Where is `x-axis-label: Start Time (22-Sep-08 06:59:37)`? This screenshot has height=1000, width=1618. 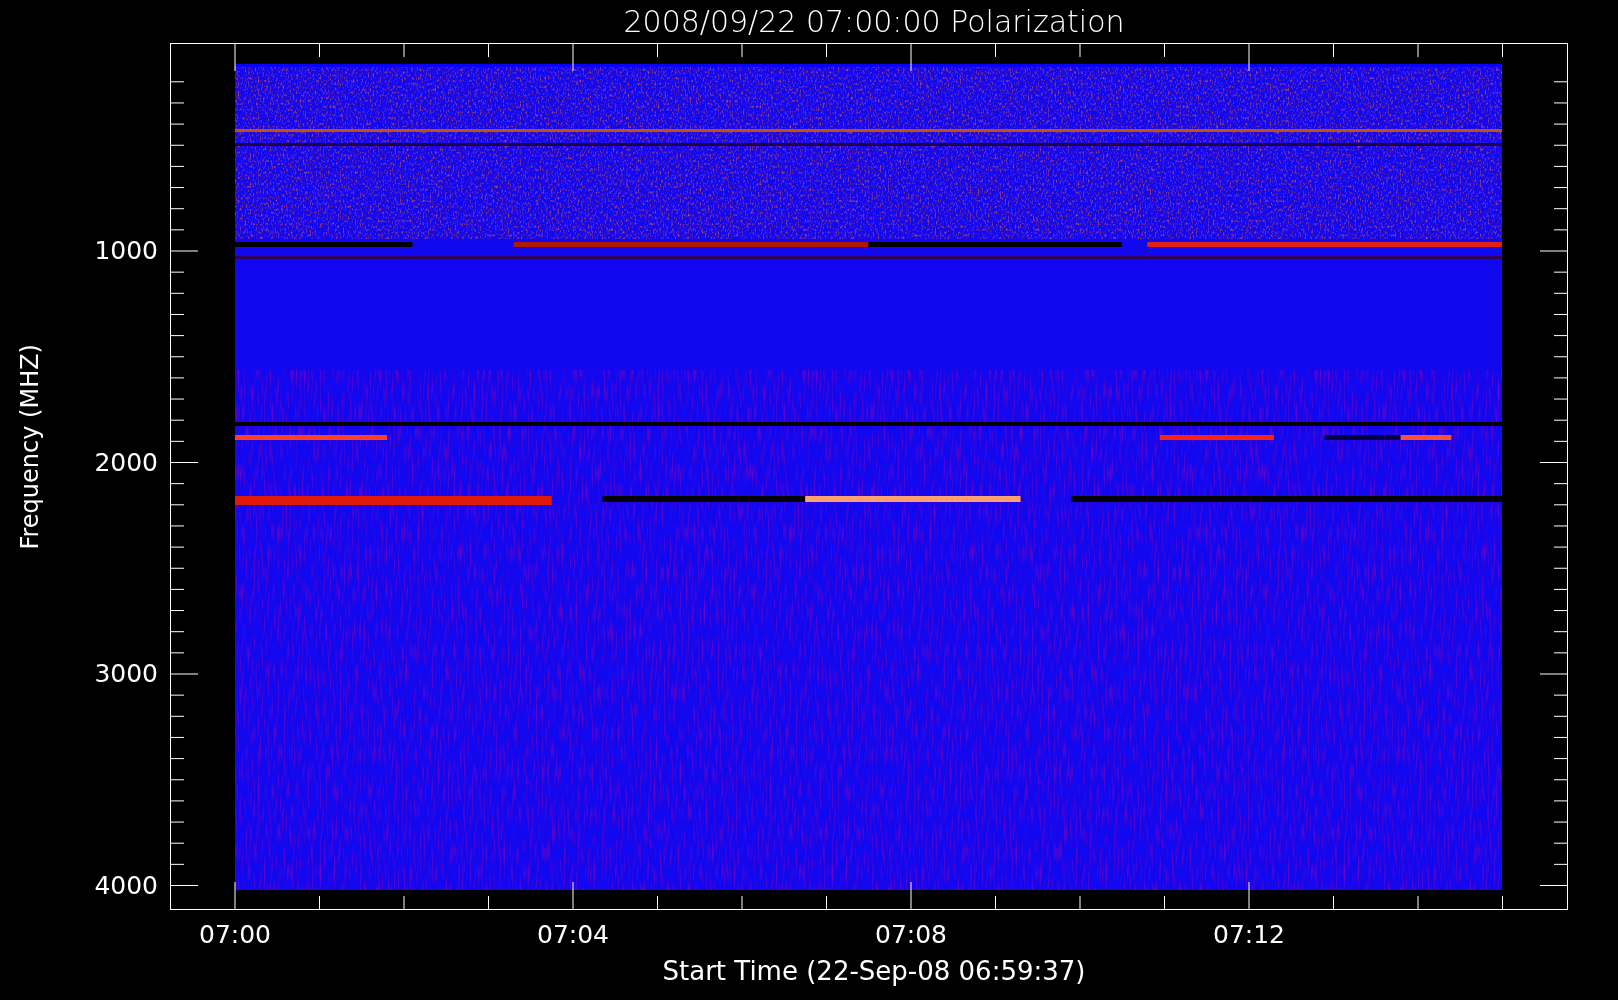 x-axis-label: Start Time (22-Sep-08 06:59:37) is located at coordinates (874, 971).